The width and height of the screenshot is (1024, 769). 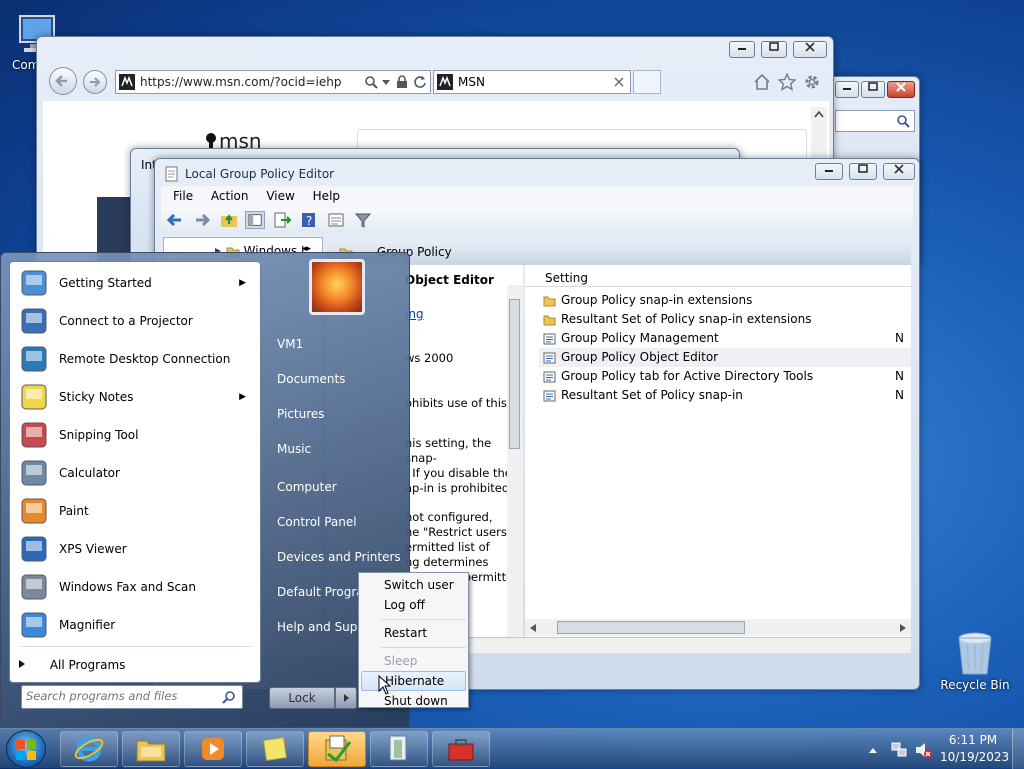 What do you see at coordinates (975, 661) in the screenshot?
I see `desktop-icon-recycle-bin: Recycle Bin` at bounding box center [975, 661].